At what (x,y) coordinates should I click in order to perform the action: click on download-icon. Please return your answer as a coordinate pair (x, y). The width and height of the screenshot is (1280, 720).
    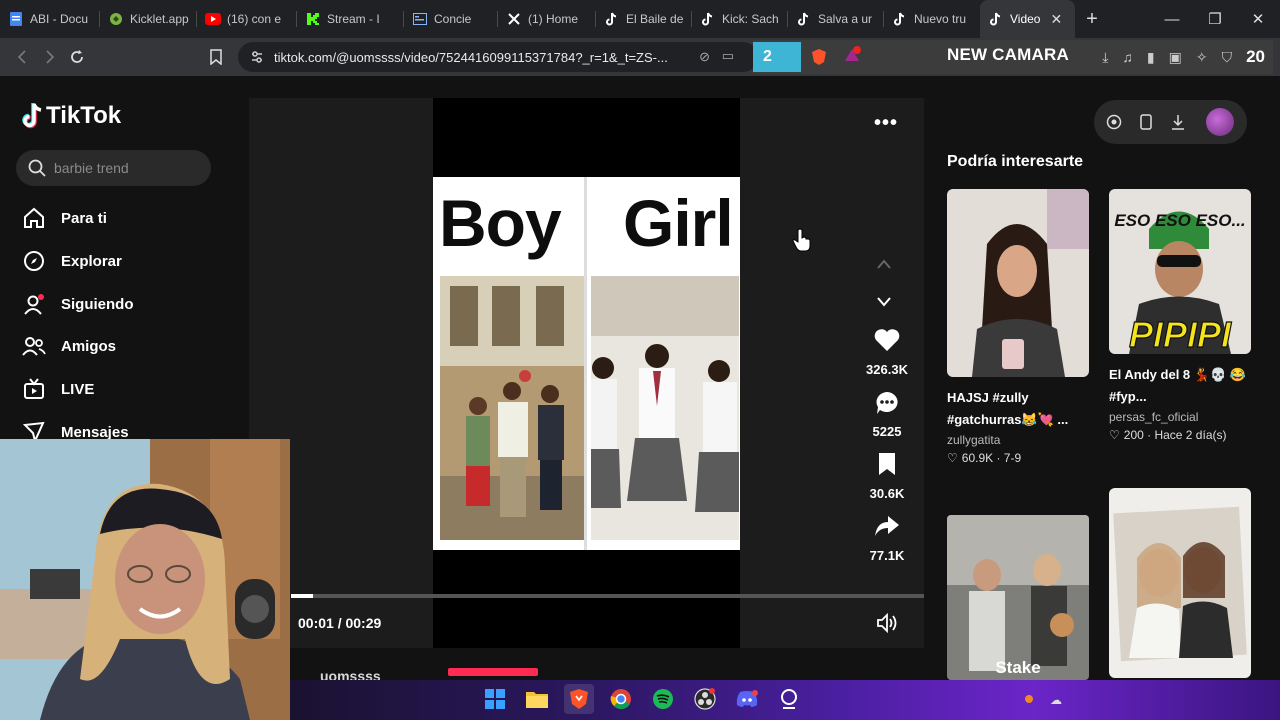
    Looking at the image, I should click on (1178, 122).